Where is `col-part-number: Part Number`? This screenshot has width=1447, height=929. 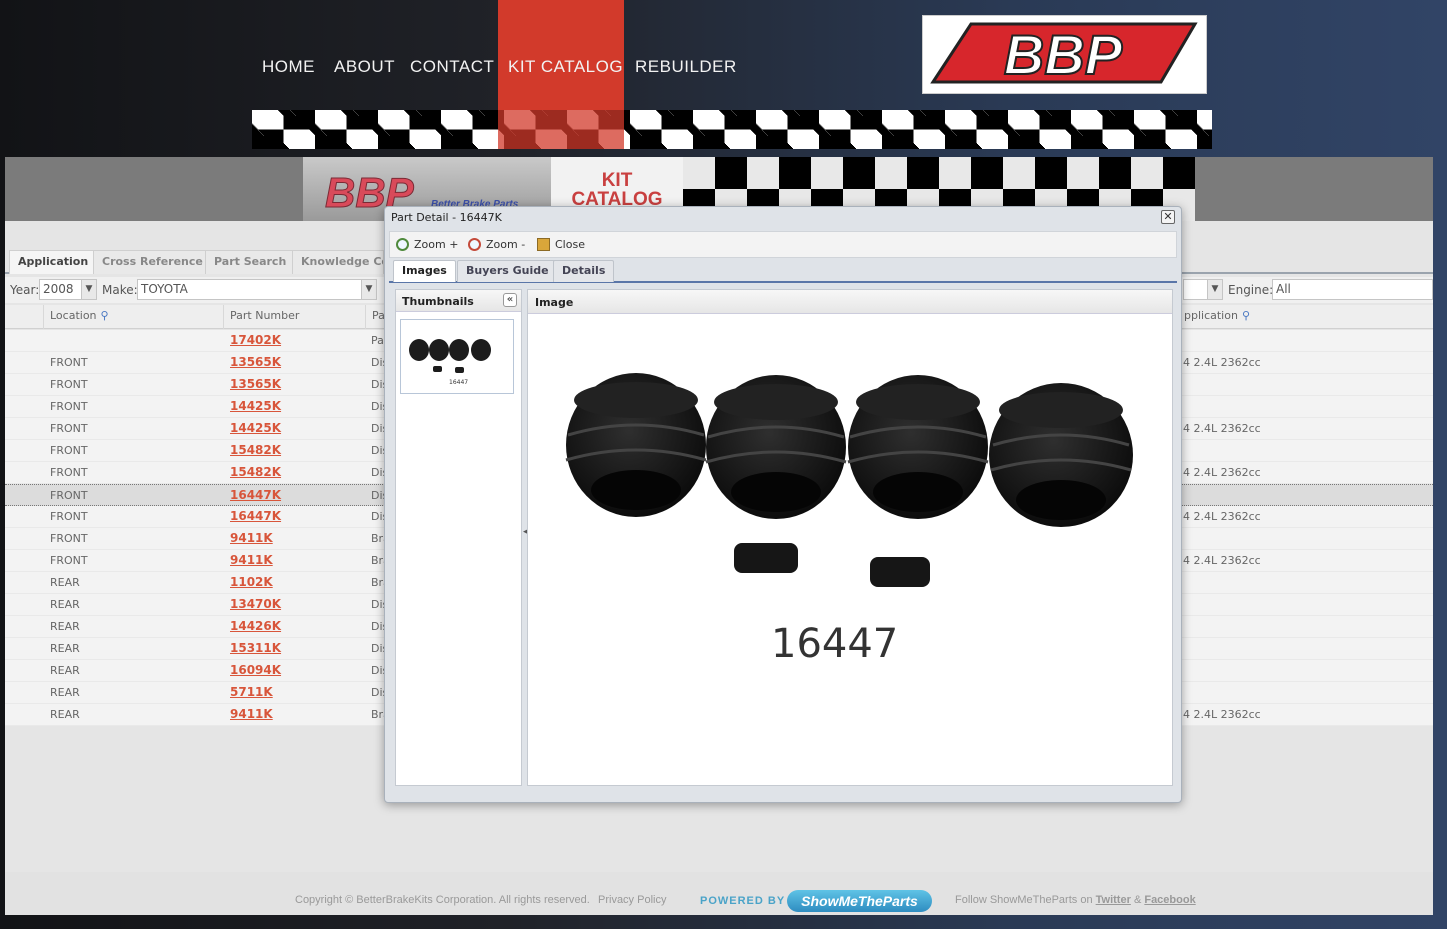
col-part-number: Part Number is located at coordinates (294, 317).